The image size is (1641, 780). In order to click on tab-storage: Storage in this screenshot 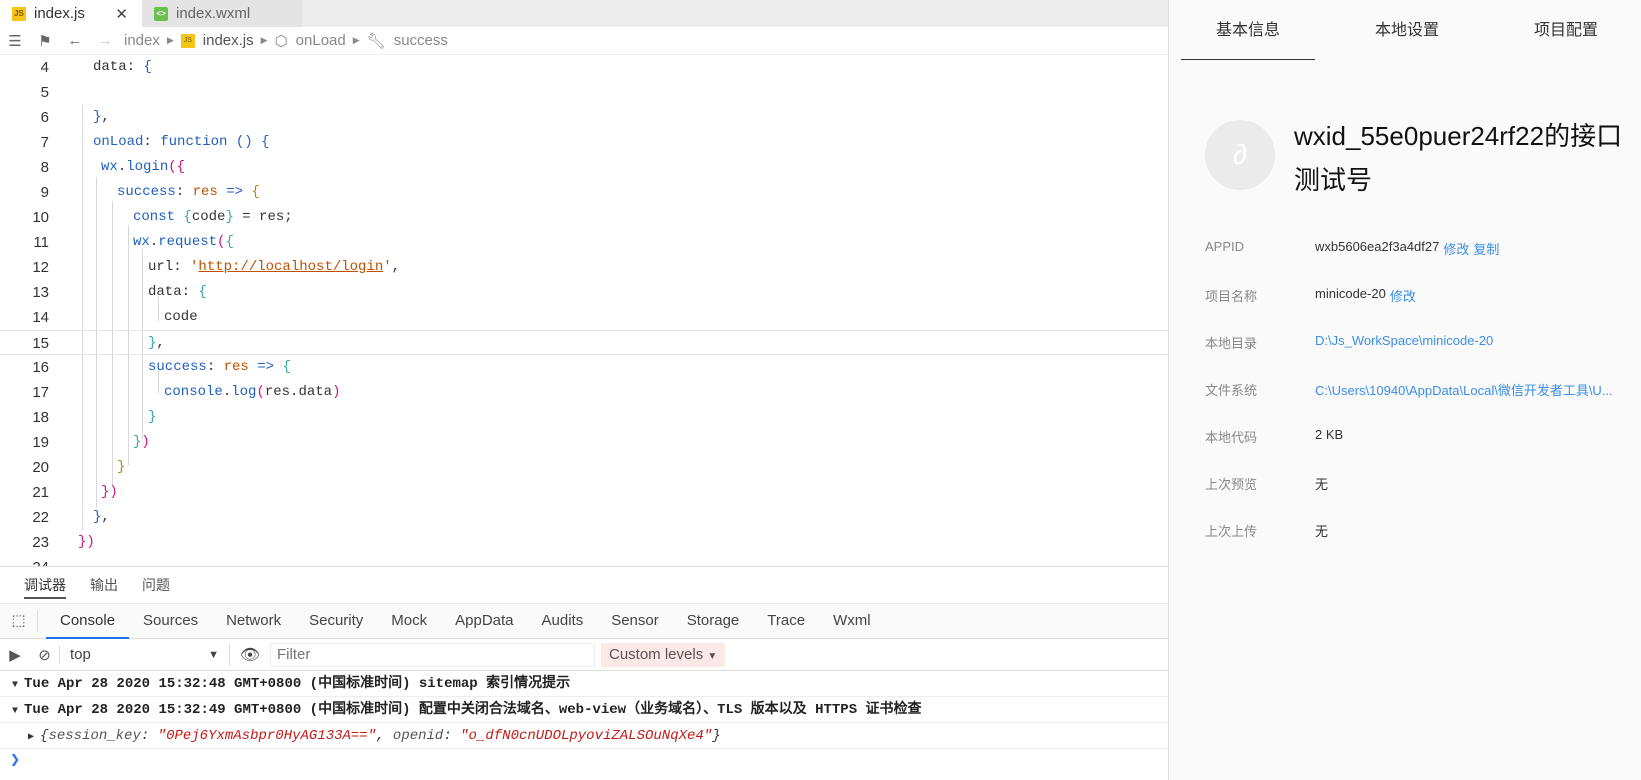, I will do `click(713, 621)`.